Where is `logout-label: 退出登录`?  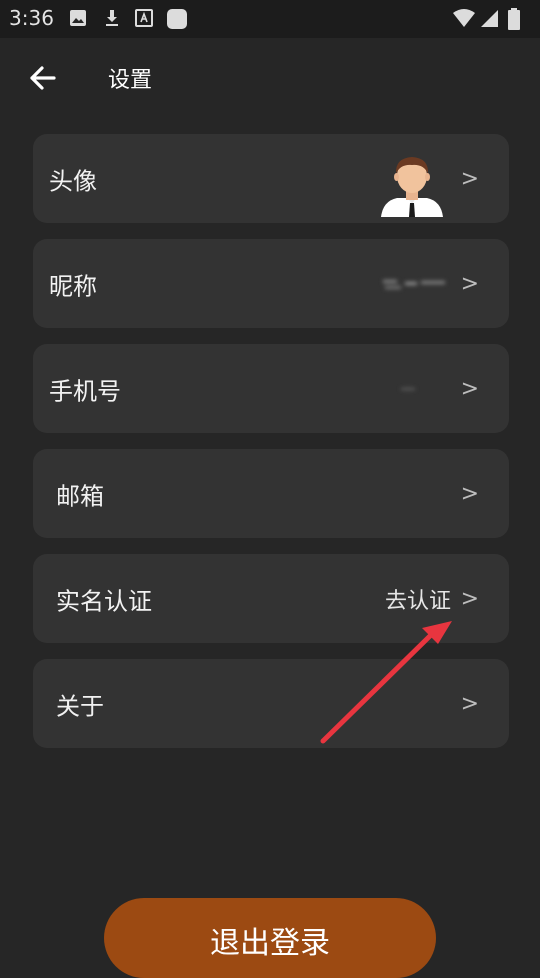
logout-label: 退出登录 is located at coordinates (270, 943).